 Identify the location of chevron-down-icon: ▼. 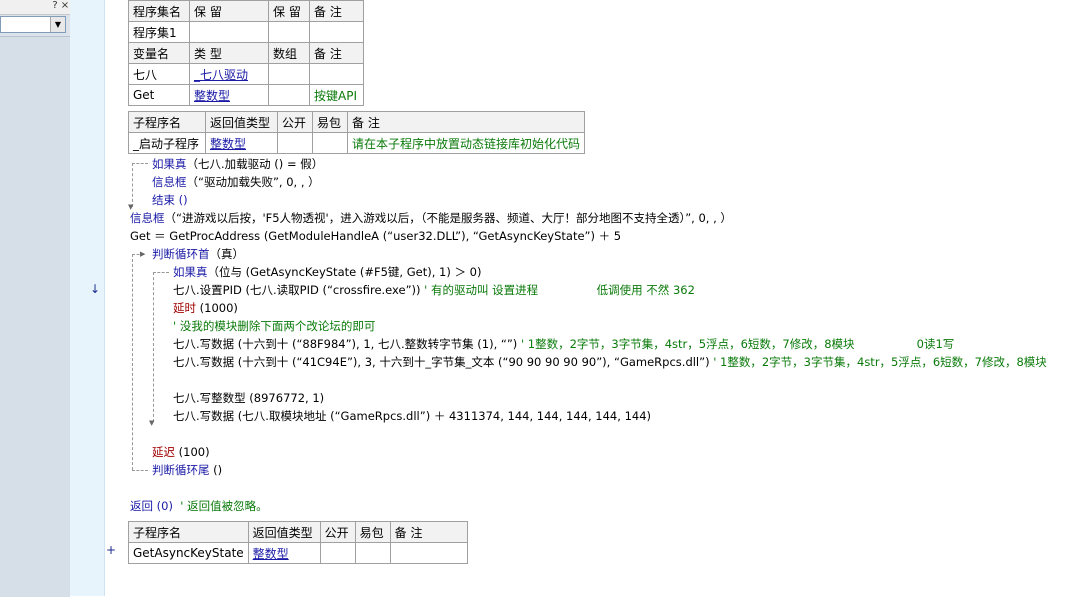
(57, 24).